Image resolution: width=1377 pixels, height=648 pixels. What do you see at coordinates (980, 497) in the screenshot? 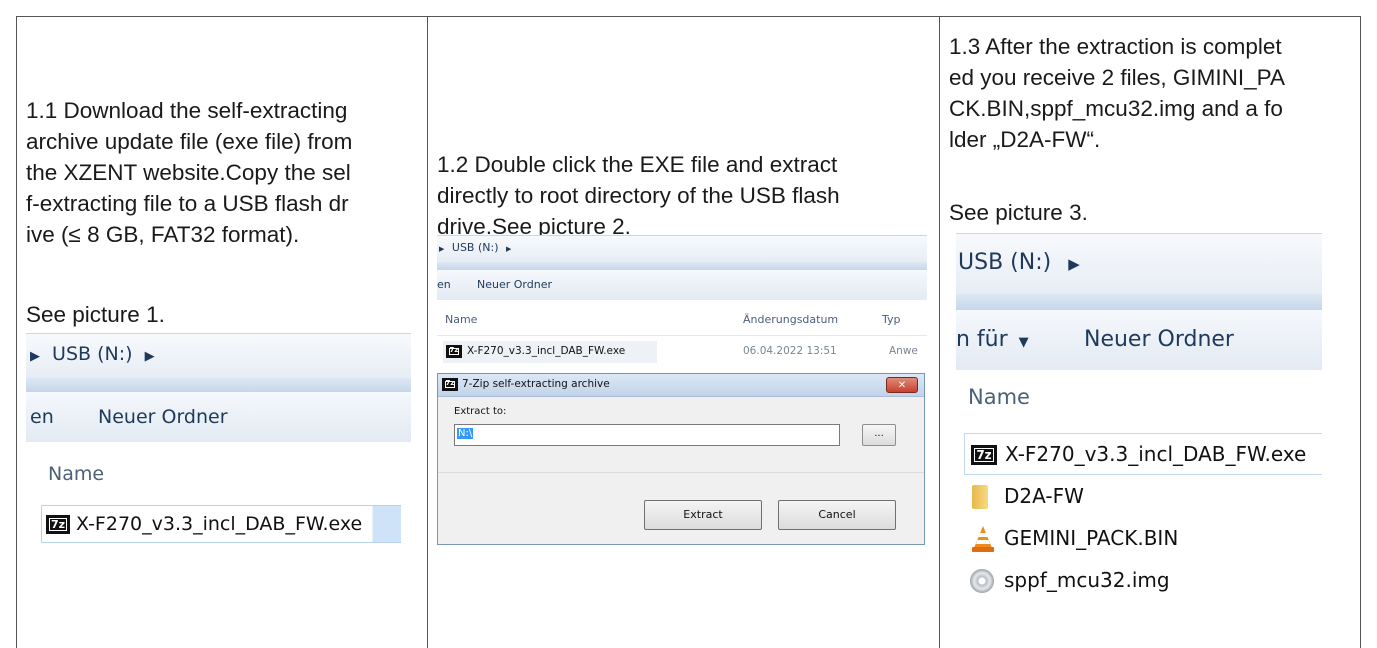
I see `folder-icon` at bounding box center [980, 497].